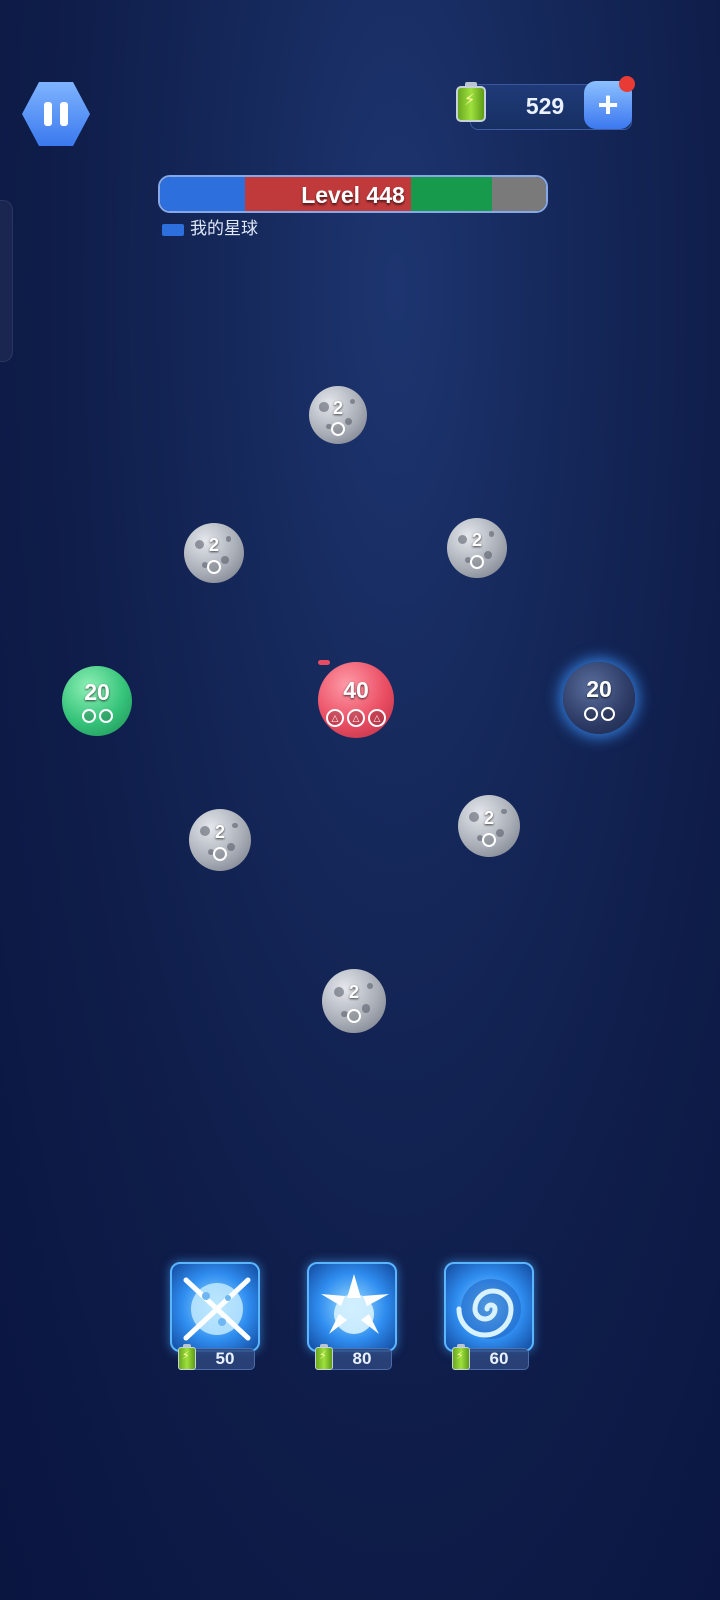  Describe the element at coordinates (324, 662) in the screenshot. I see `ship-icon` at that location.